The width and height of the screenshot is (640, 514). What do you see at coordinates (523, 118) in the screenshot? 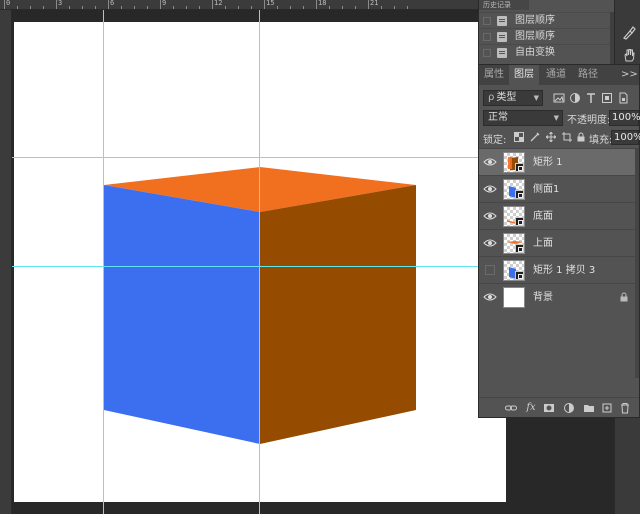
I see `blend-mode-select: 正常 ▼` at bounding box center [523, 118].